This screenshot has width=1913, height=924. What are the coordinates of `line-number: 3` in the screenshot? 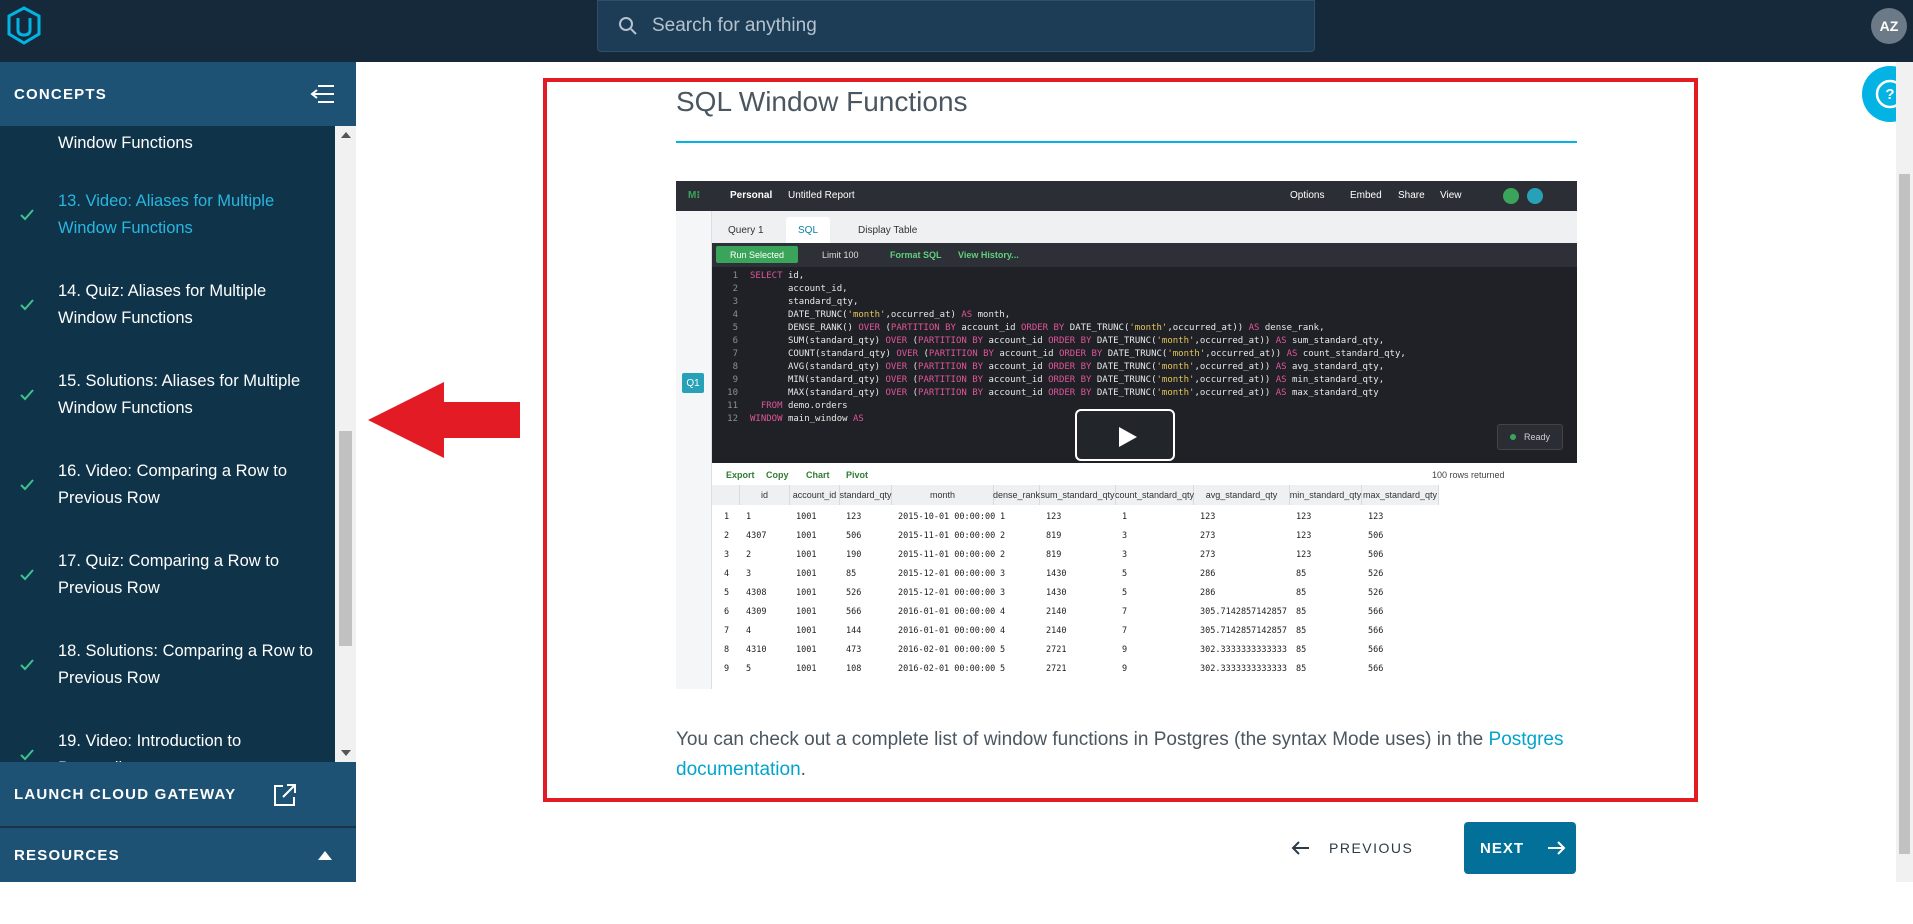 It's located at (735, 302).